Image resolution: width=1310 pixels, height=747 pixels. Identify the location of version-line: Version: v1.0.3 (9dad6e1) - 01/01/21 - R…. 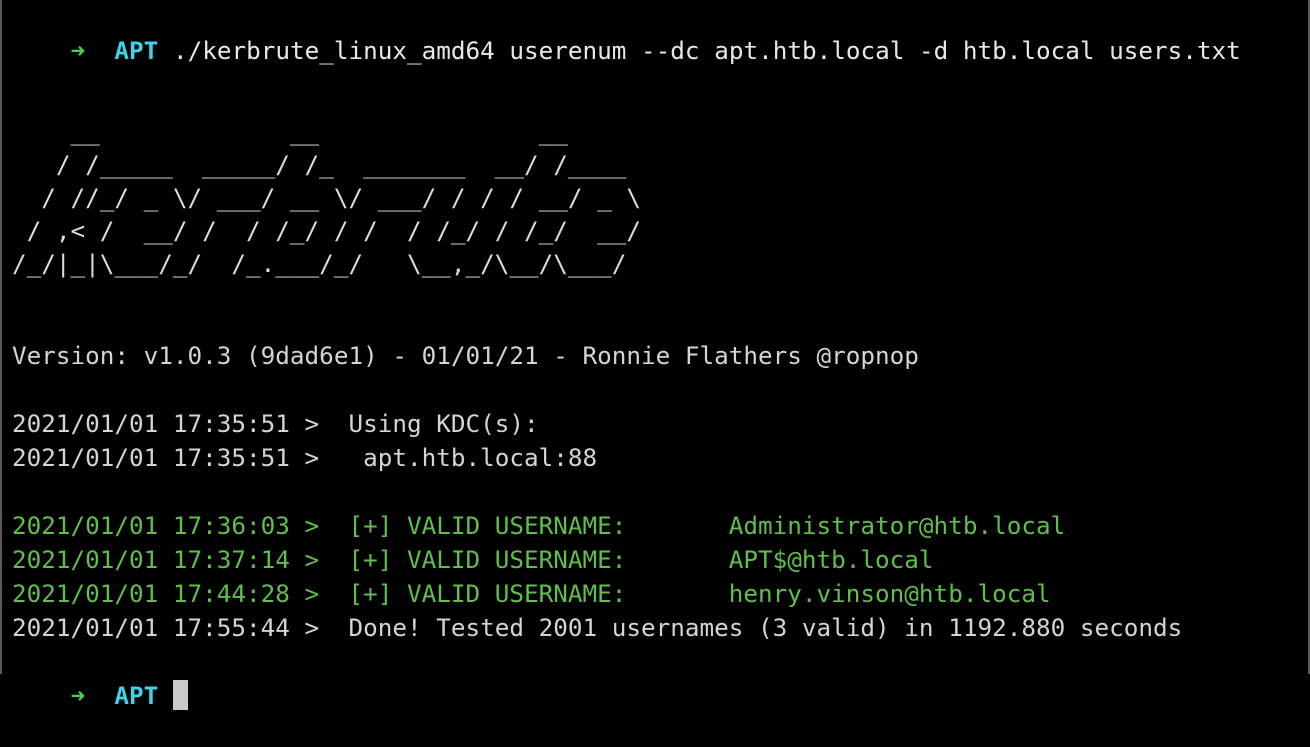
(465, 355).